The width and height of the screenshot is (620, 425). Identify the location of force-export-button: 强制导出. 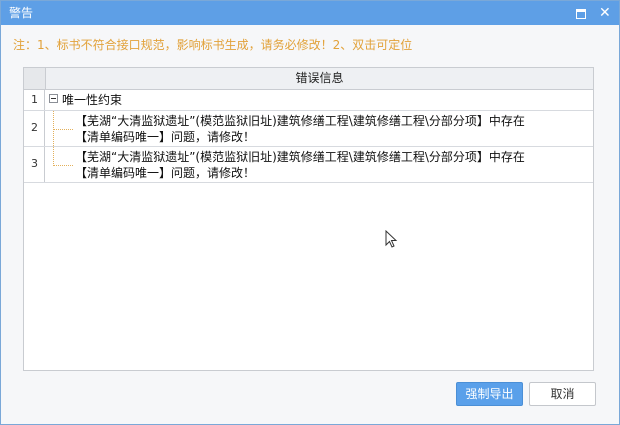
(489, 394).